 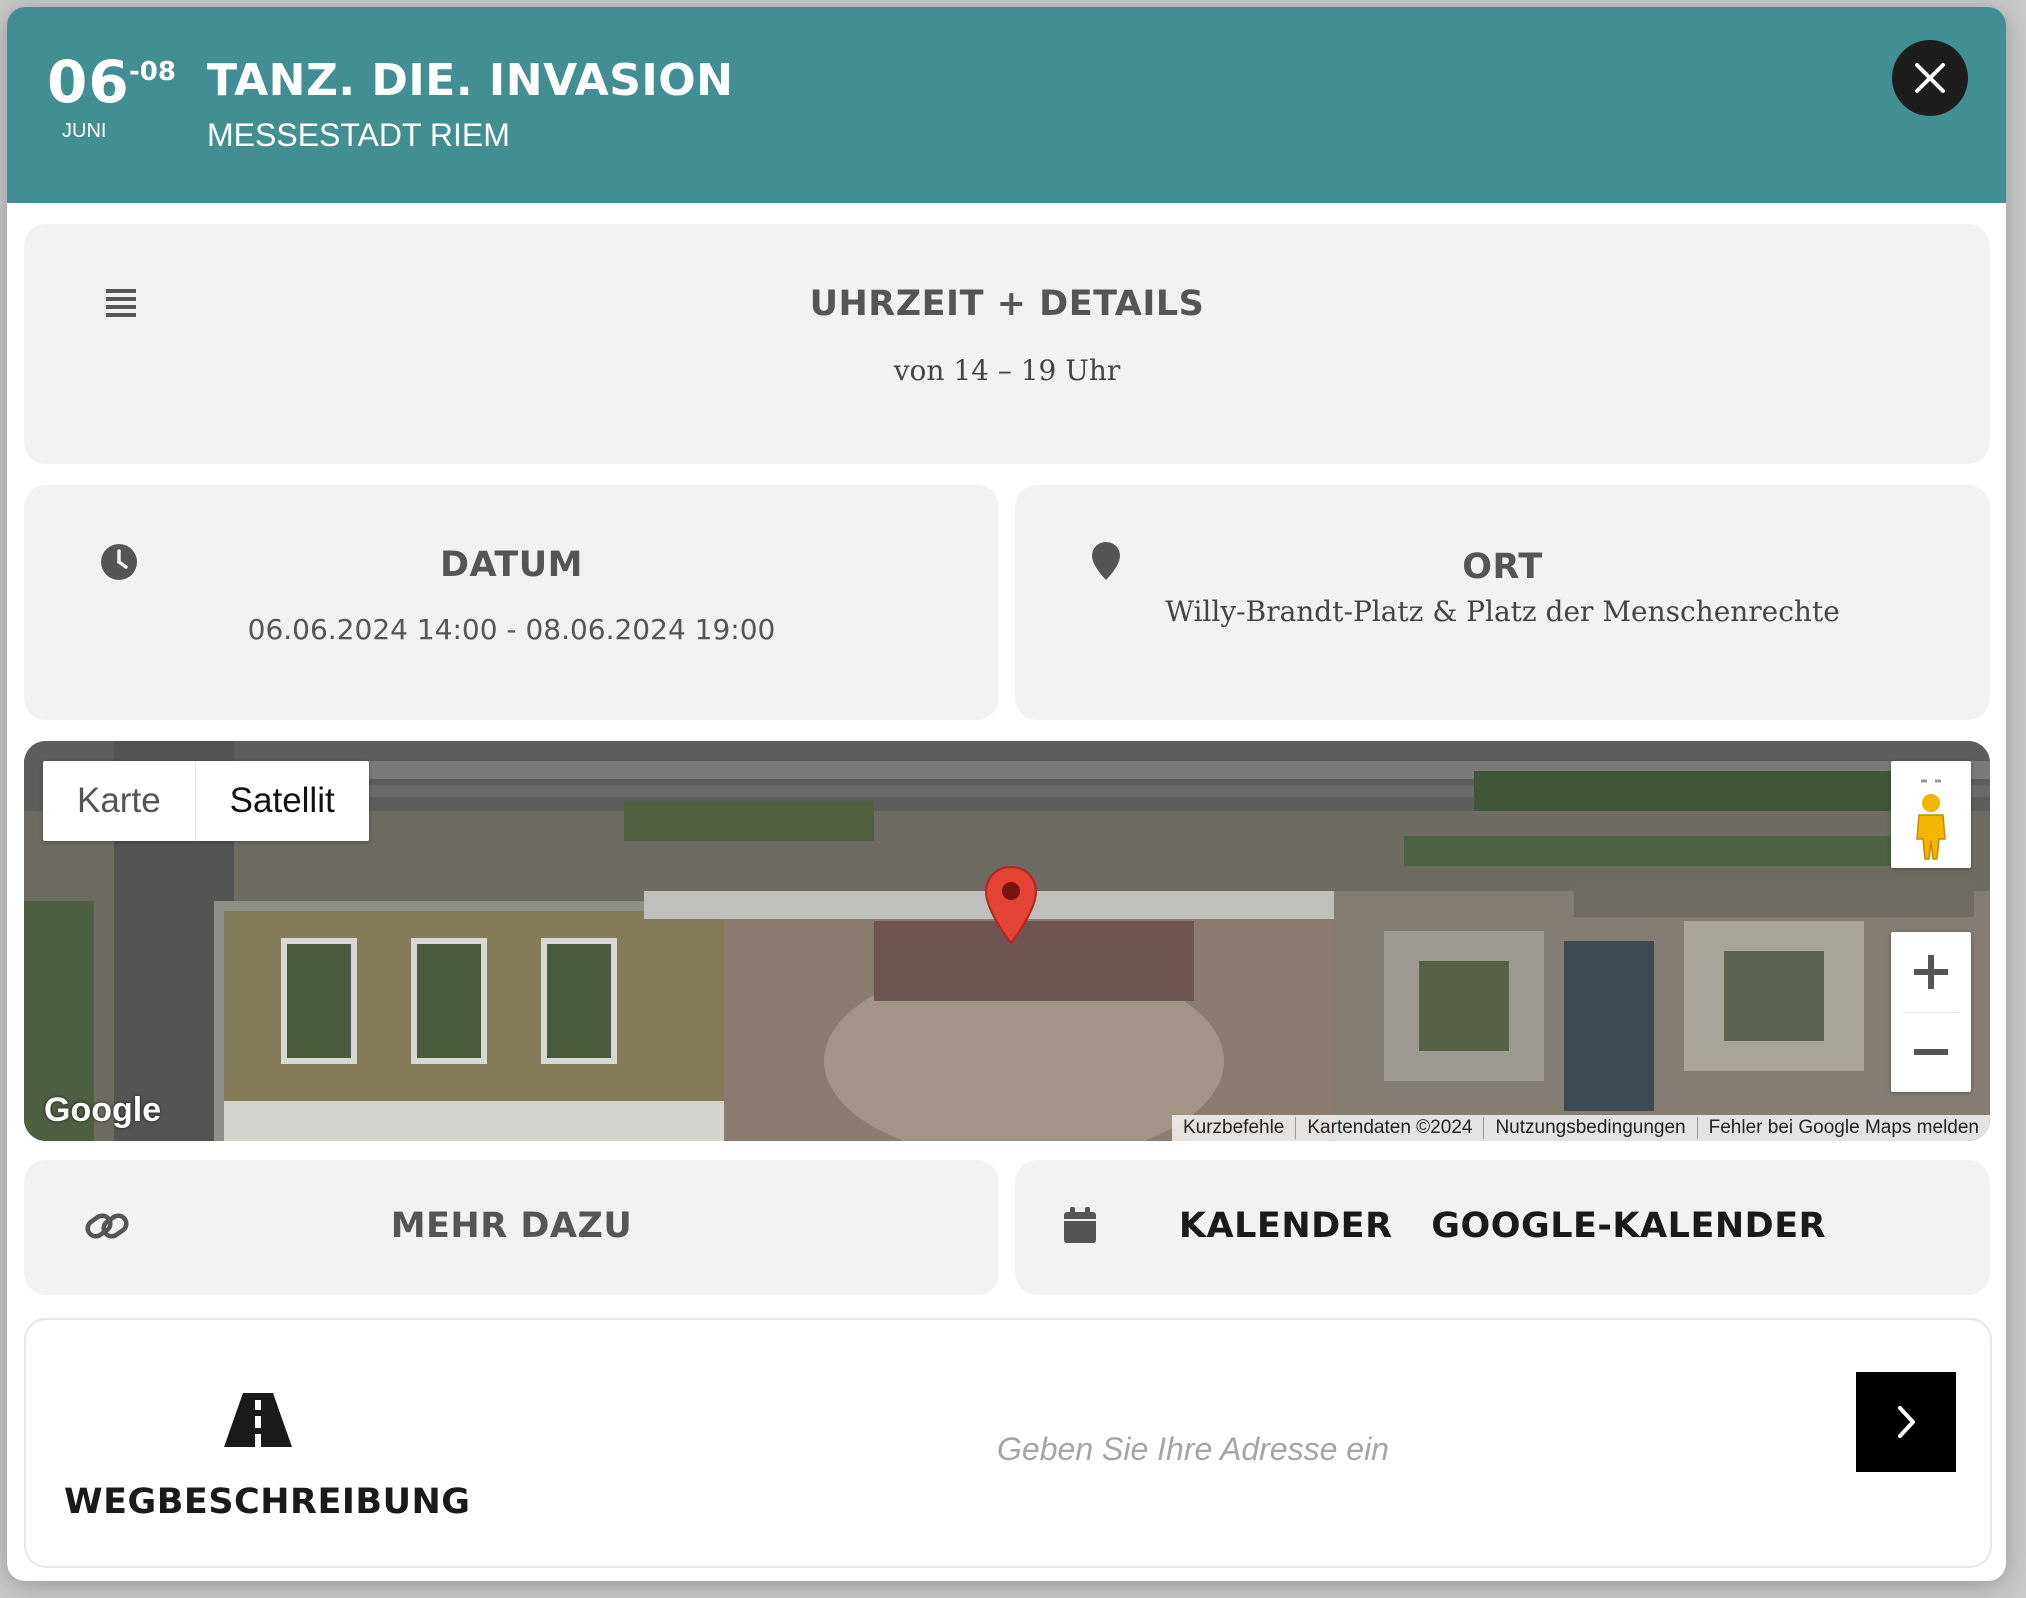 What do you see at coordinates (282, 801) in the screenshot?
I see `map-type-satellit: Satellit` at bounding box center [282, 801].